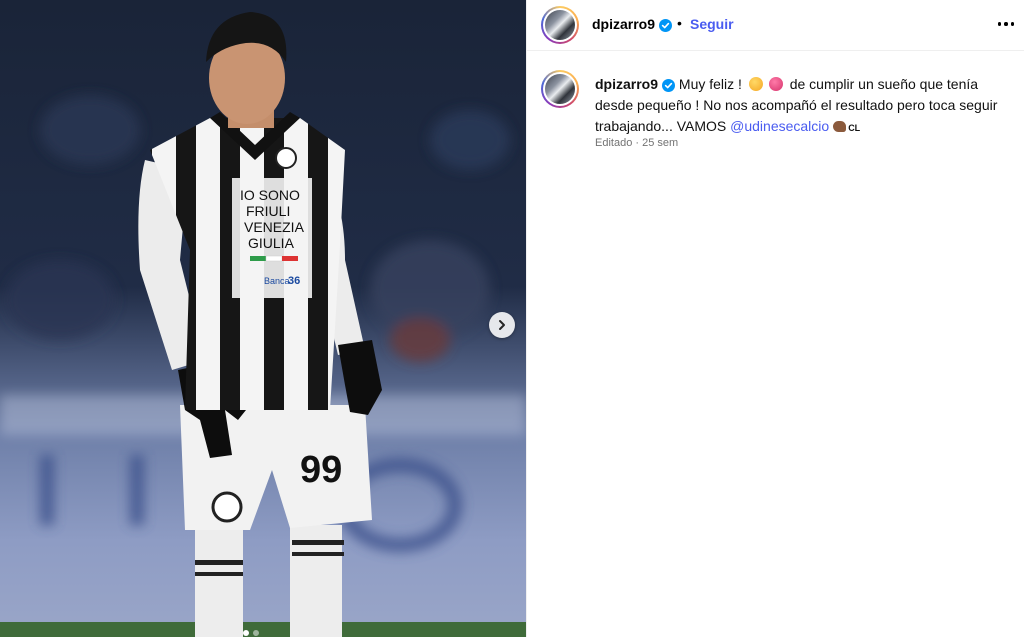  Describe the element at coordinates (277, 281) in the screenshot. I see `sponsor-text: Banca` at that location.